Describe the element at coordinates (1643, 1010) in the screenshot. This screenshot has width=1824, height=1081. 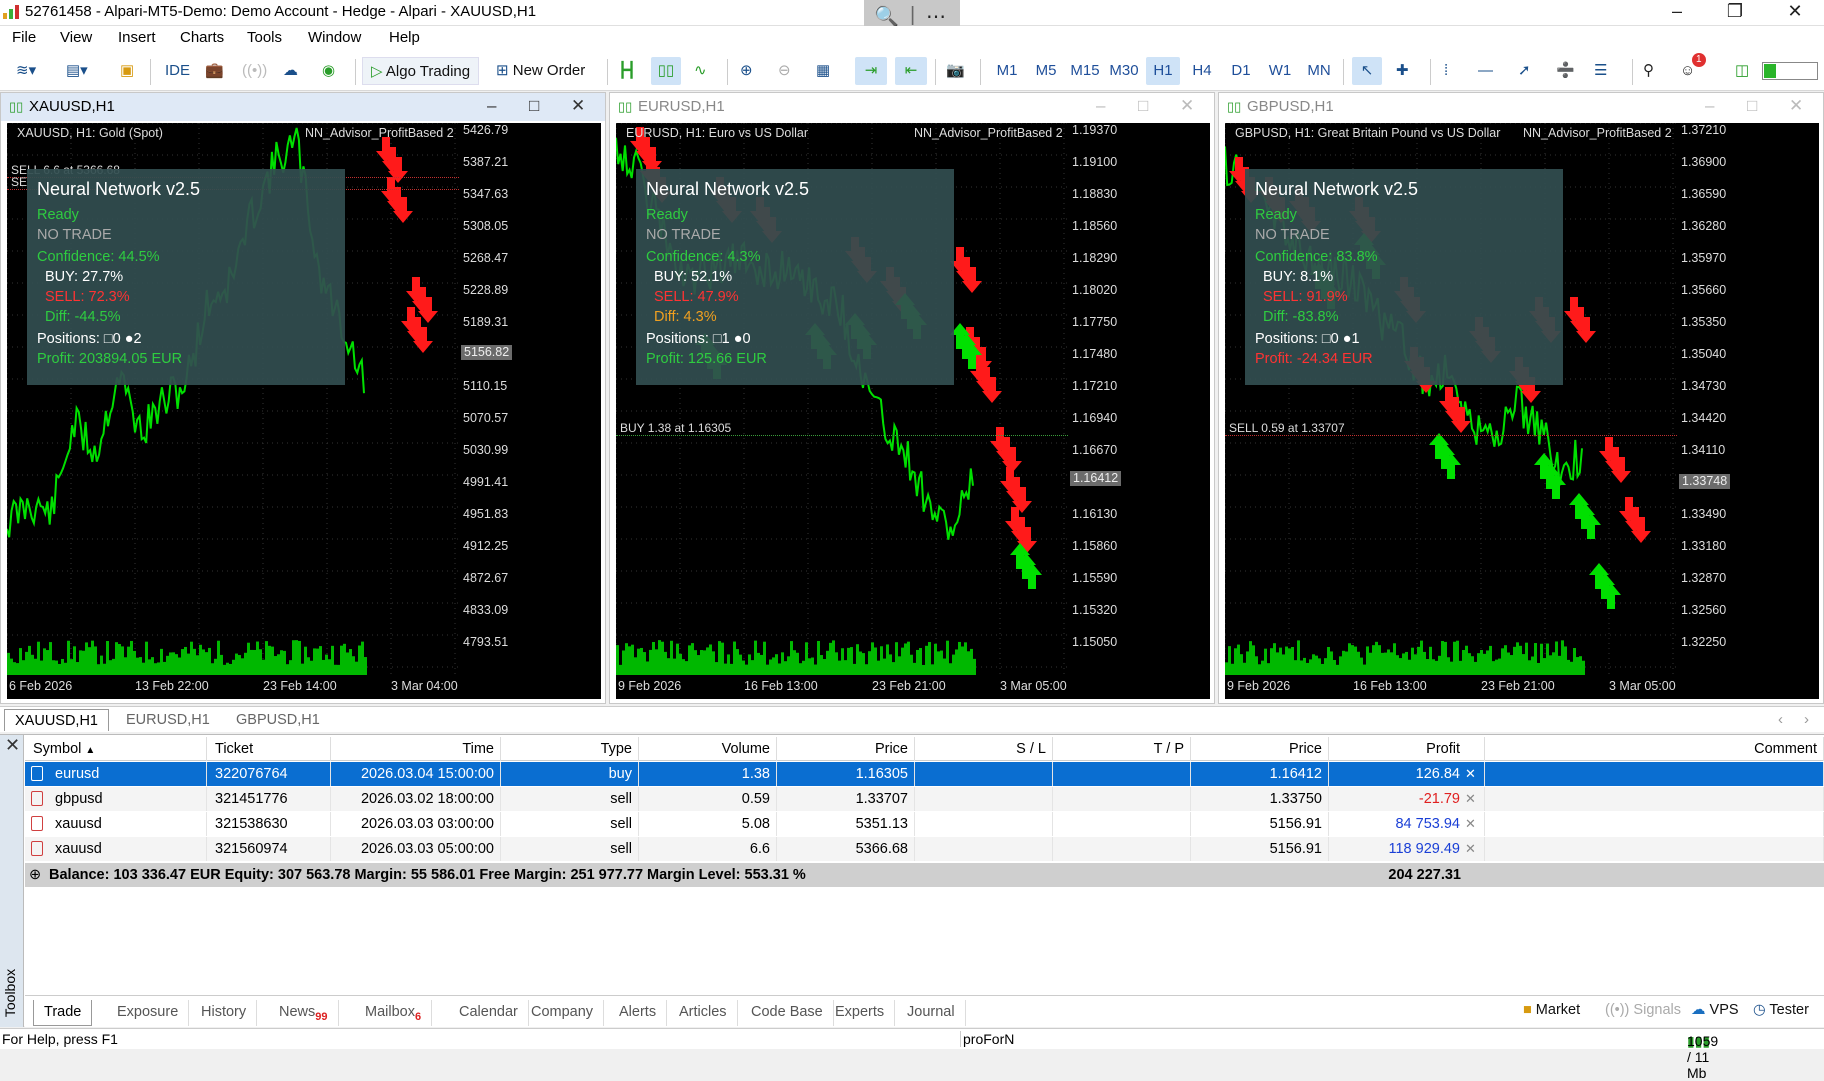
I see `toolbox-signals-button: ((•)) Signals` at that location.